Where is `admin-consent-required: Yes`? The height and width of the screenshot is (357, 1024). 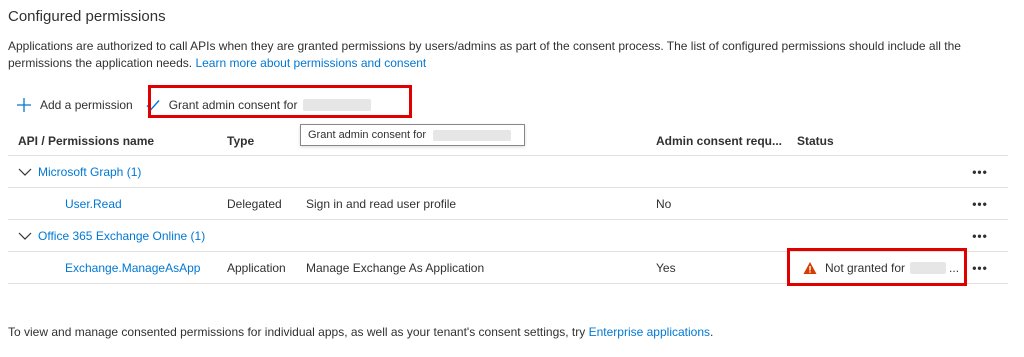 admin-consent-required: Yes is located at coordinates (666, 267).